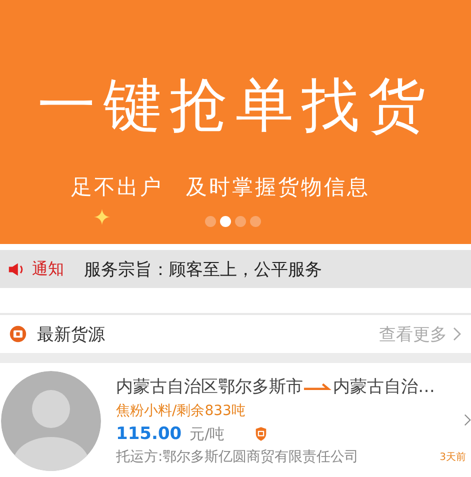  Describe the element at coordinates (48, 269) in the screenshot. I see `notice-label: 通知` at that location.